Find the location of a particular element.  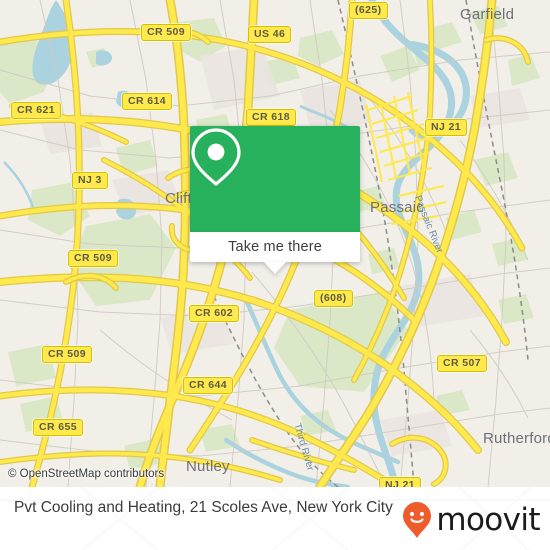

route-shield: US 46 is located at coordinates (270, 34).